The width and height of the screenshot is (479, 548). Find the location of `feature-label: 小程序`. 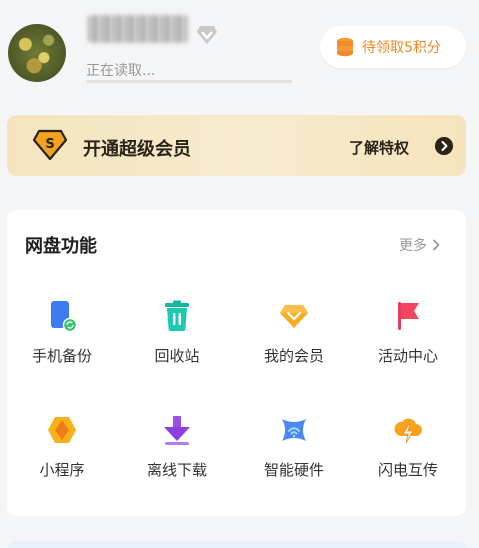

feature-label: 小程序 is located at coordinates (62, 470).